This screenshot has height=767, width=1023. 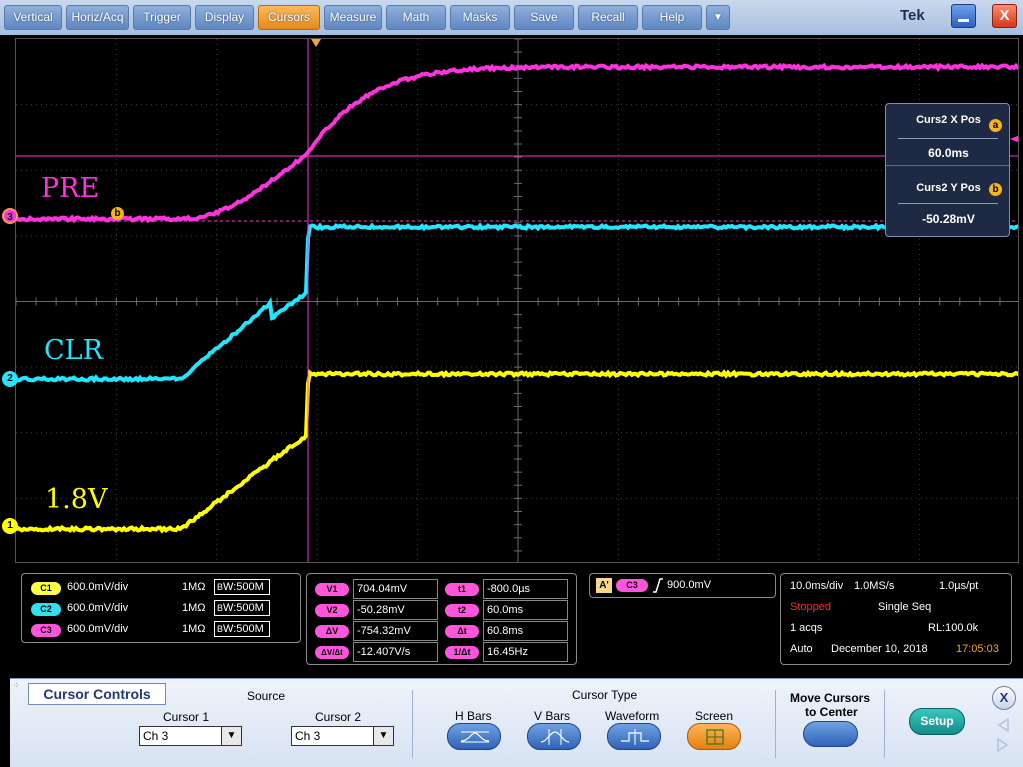 What do you see at coordinates (76, 499) in the screenshot?
I see `label-1-8v: 1.8V` at bounding box center [76, 499].